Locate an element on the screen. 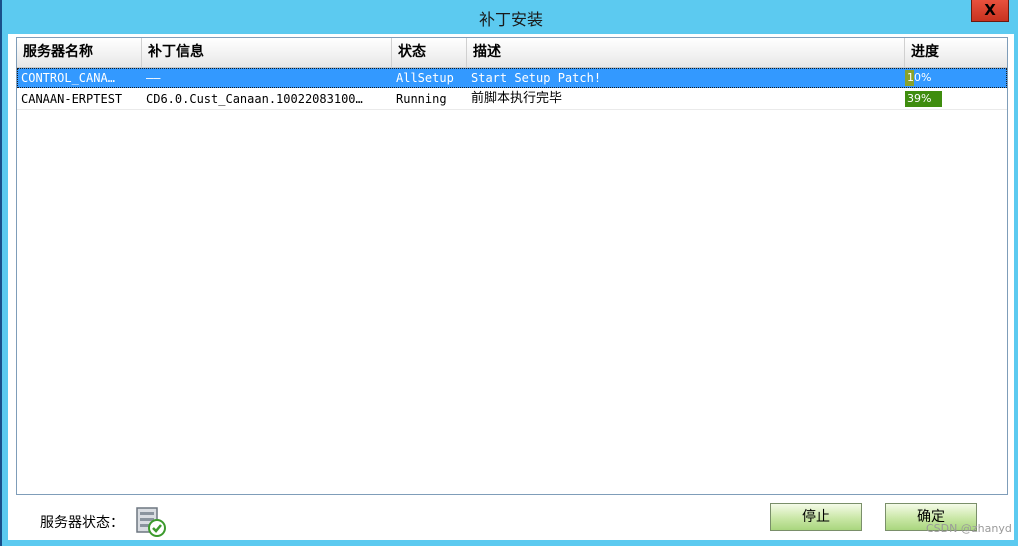  cell-server-name: CANAAN-ERPTEST is located at coordinates (72, 99).